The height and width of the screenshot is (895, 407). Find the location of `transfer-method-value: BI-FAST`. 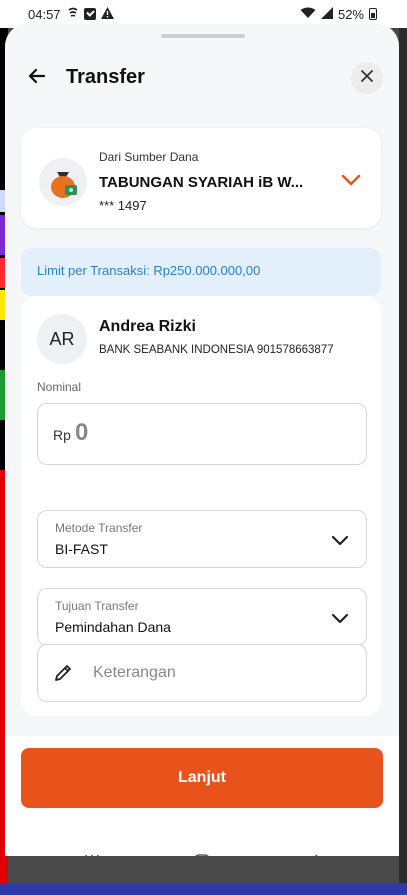

transfer-method-value: BI-FAST is located at coordinates (81, 549).